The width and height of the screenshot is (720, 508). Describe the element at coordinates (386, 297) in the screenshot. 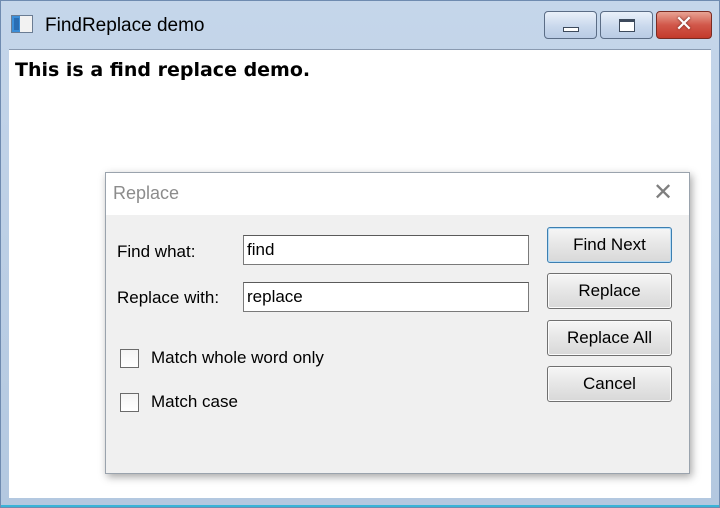

I see `replace-with-input` at that location.